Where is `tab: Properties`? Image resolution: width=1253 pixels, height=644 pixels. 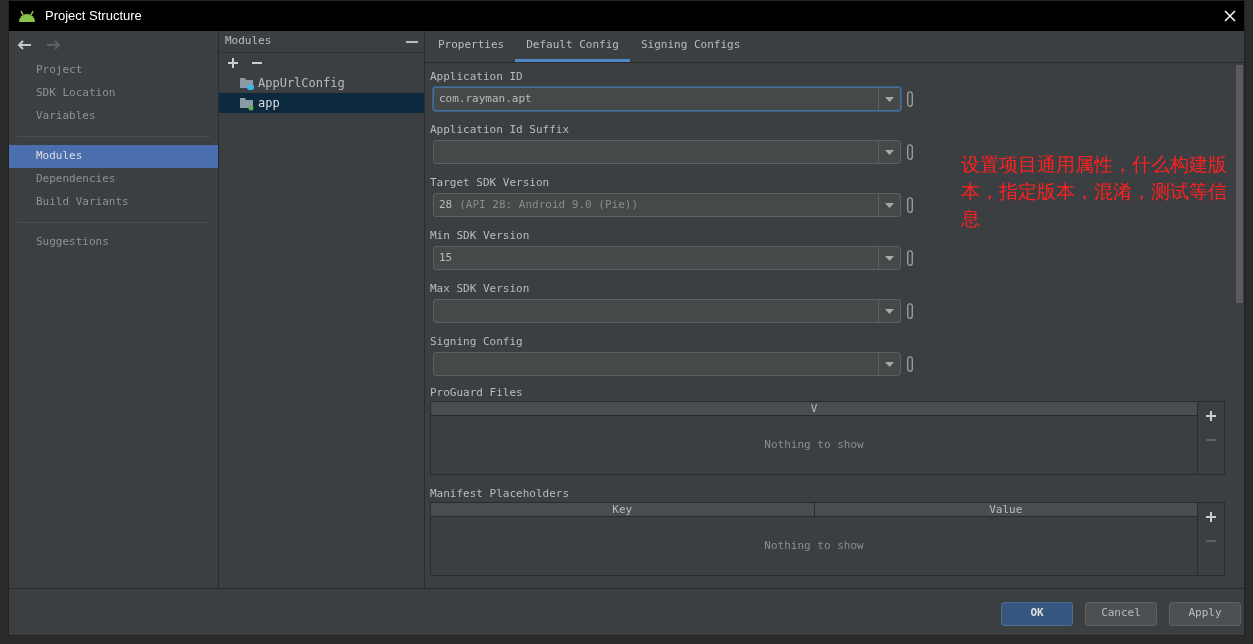
tab: Properties is located at coordinates (471, 46).